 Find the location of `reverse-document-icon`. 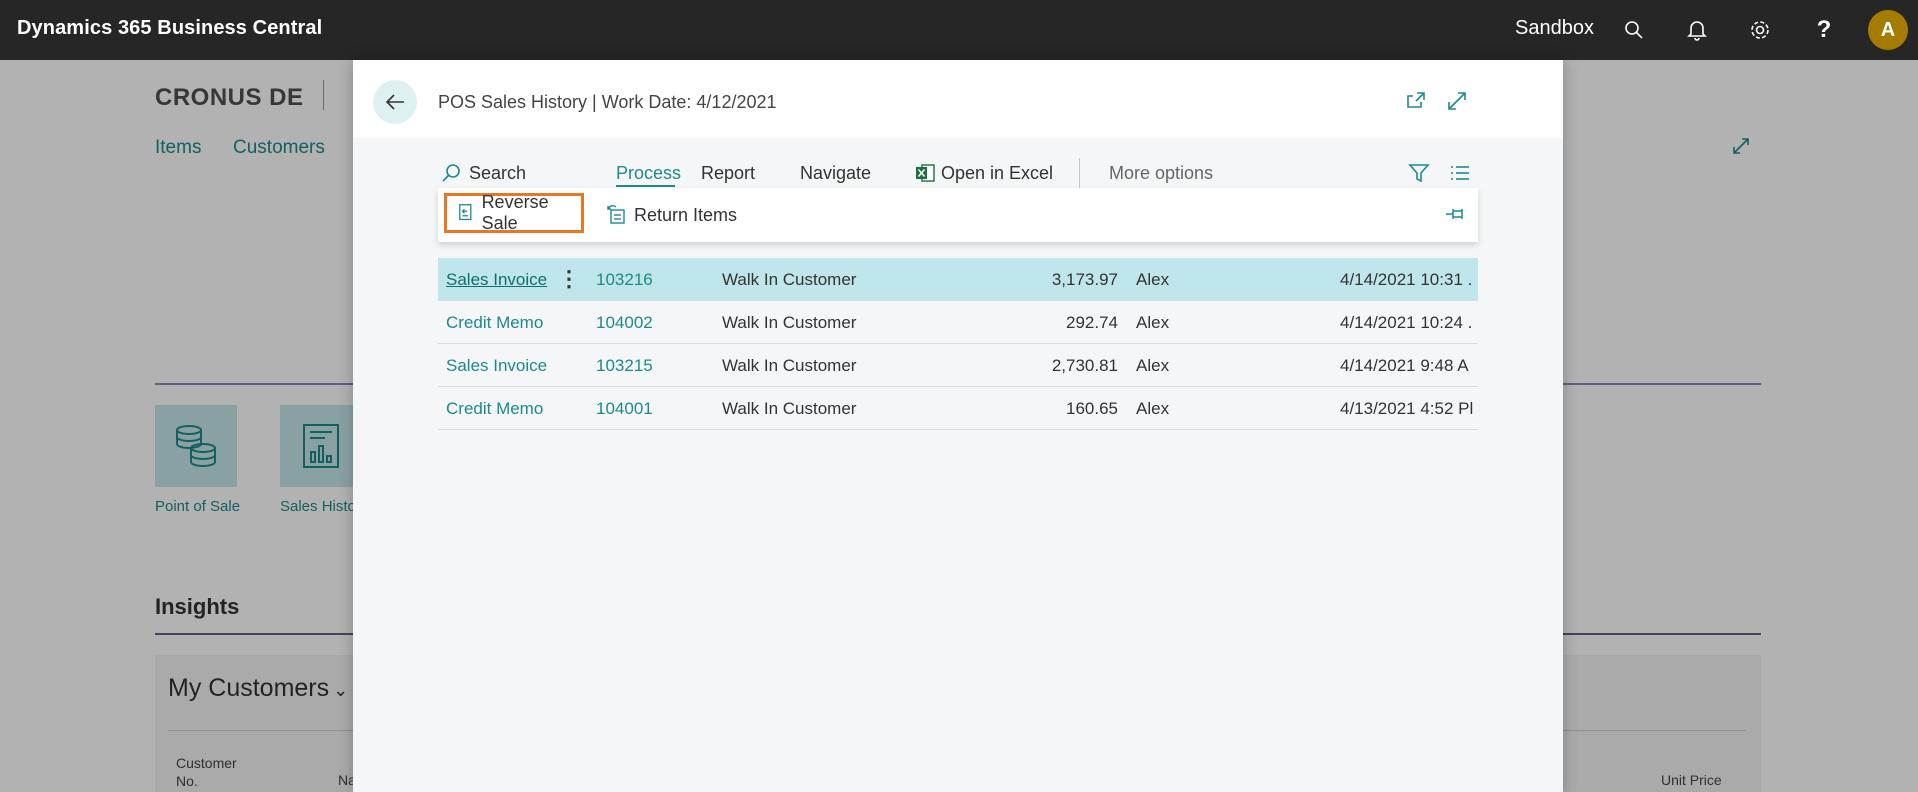

reverse-document-icon is located at coordinates (465, 212).